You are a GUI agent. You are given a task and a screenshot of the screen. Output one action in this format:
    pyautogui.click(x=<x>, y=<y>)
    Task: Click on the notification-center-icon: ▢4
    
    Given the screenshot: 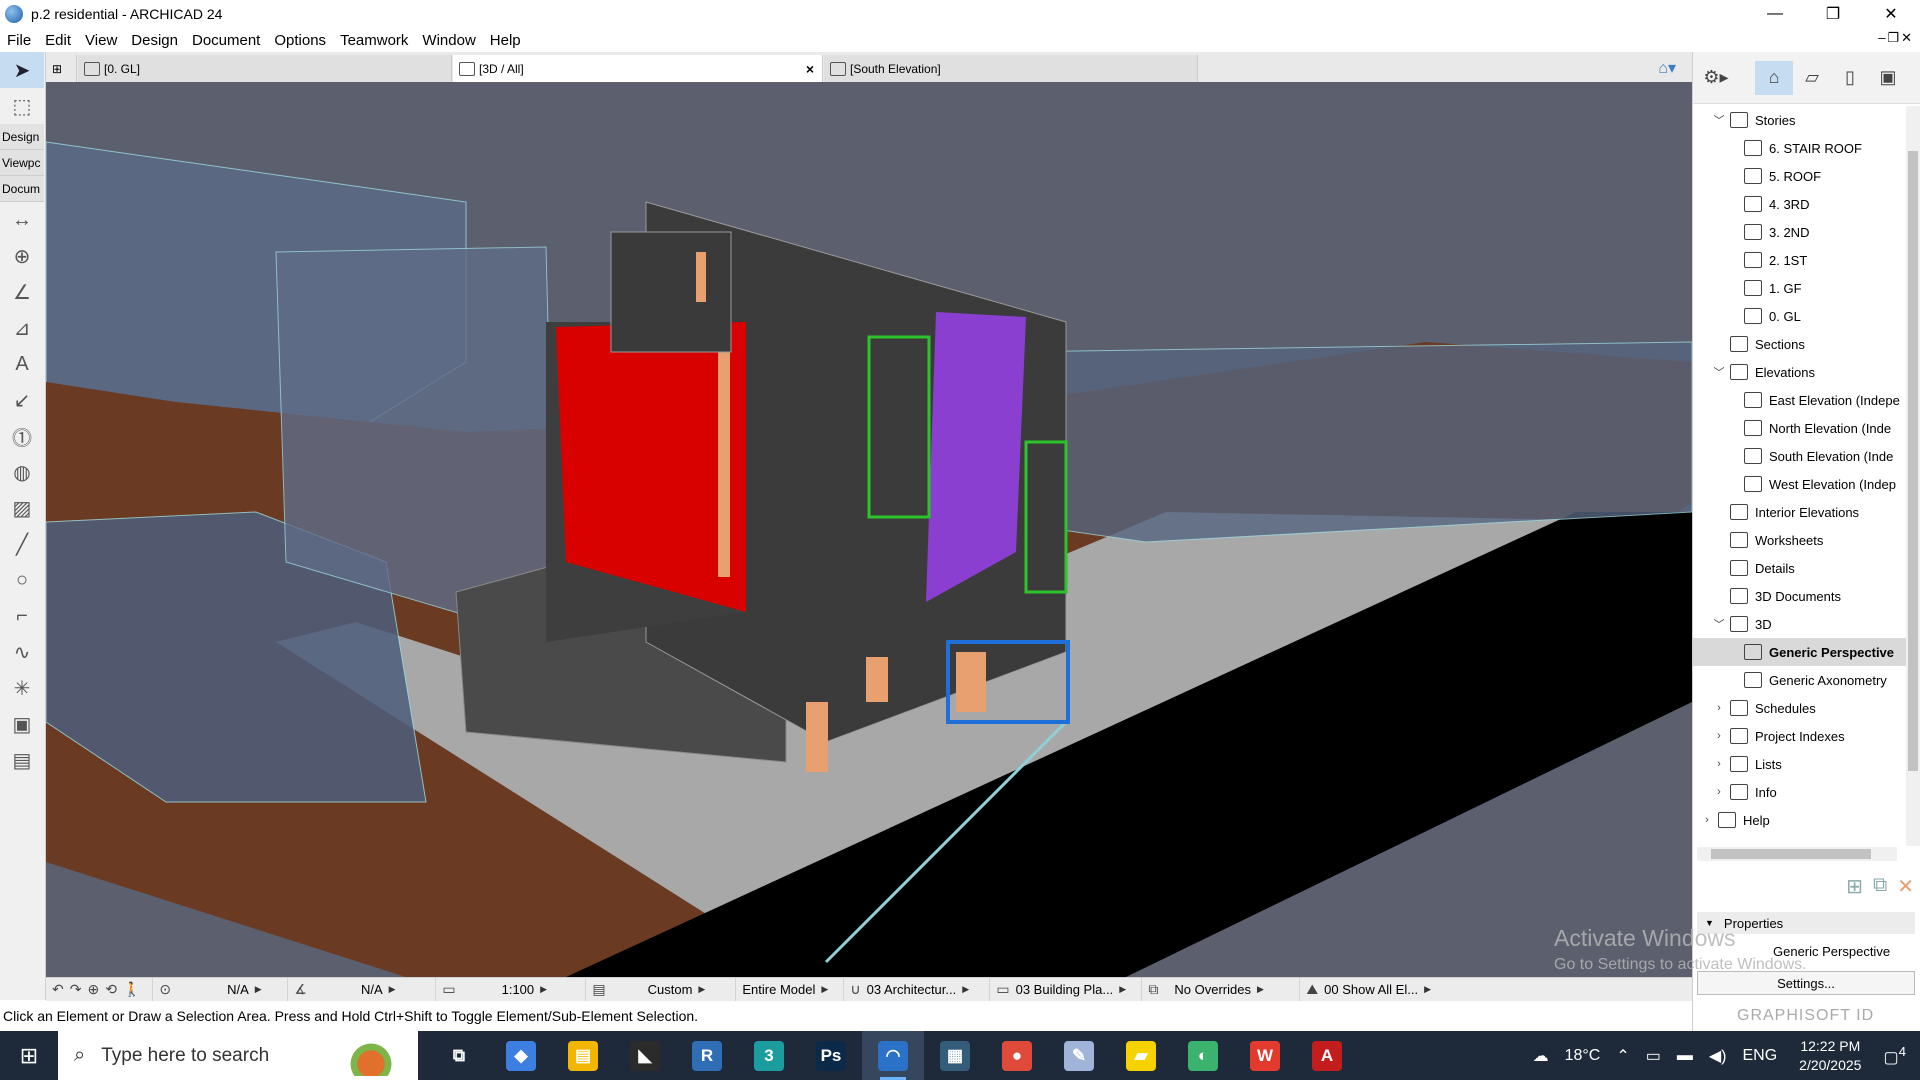 What is the action you would take?
    pyautogui.click(x=1894, y=1055)
    